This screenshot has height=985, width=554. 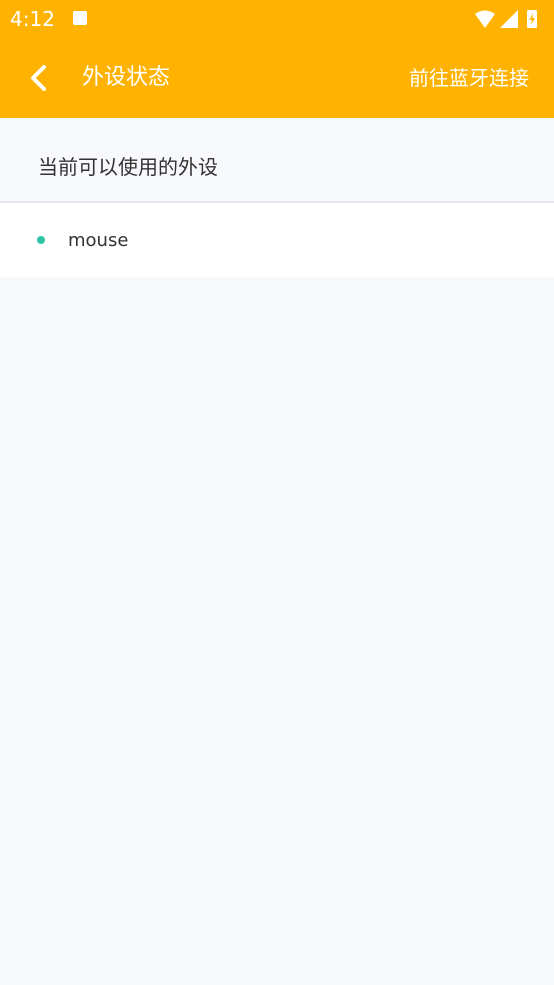 What do you see at coordinates (469, 78) in the screenshot?
I see `bluetooth-connect-button: 前往蓝牙连接` at bounding box center [469, 78].